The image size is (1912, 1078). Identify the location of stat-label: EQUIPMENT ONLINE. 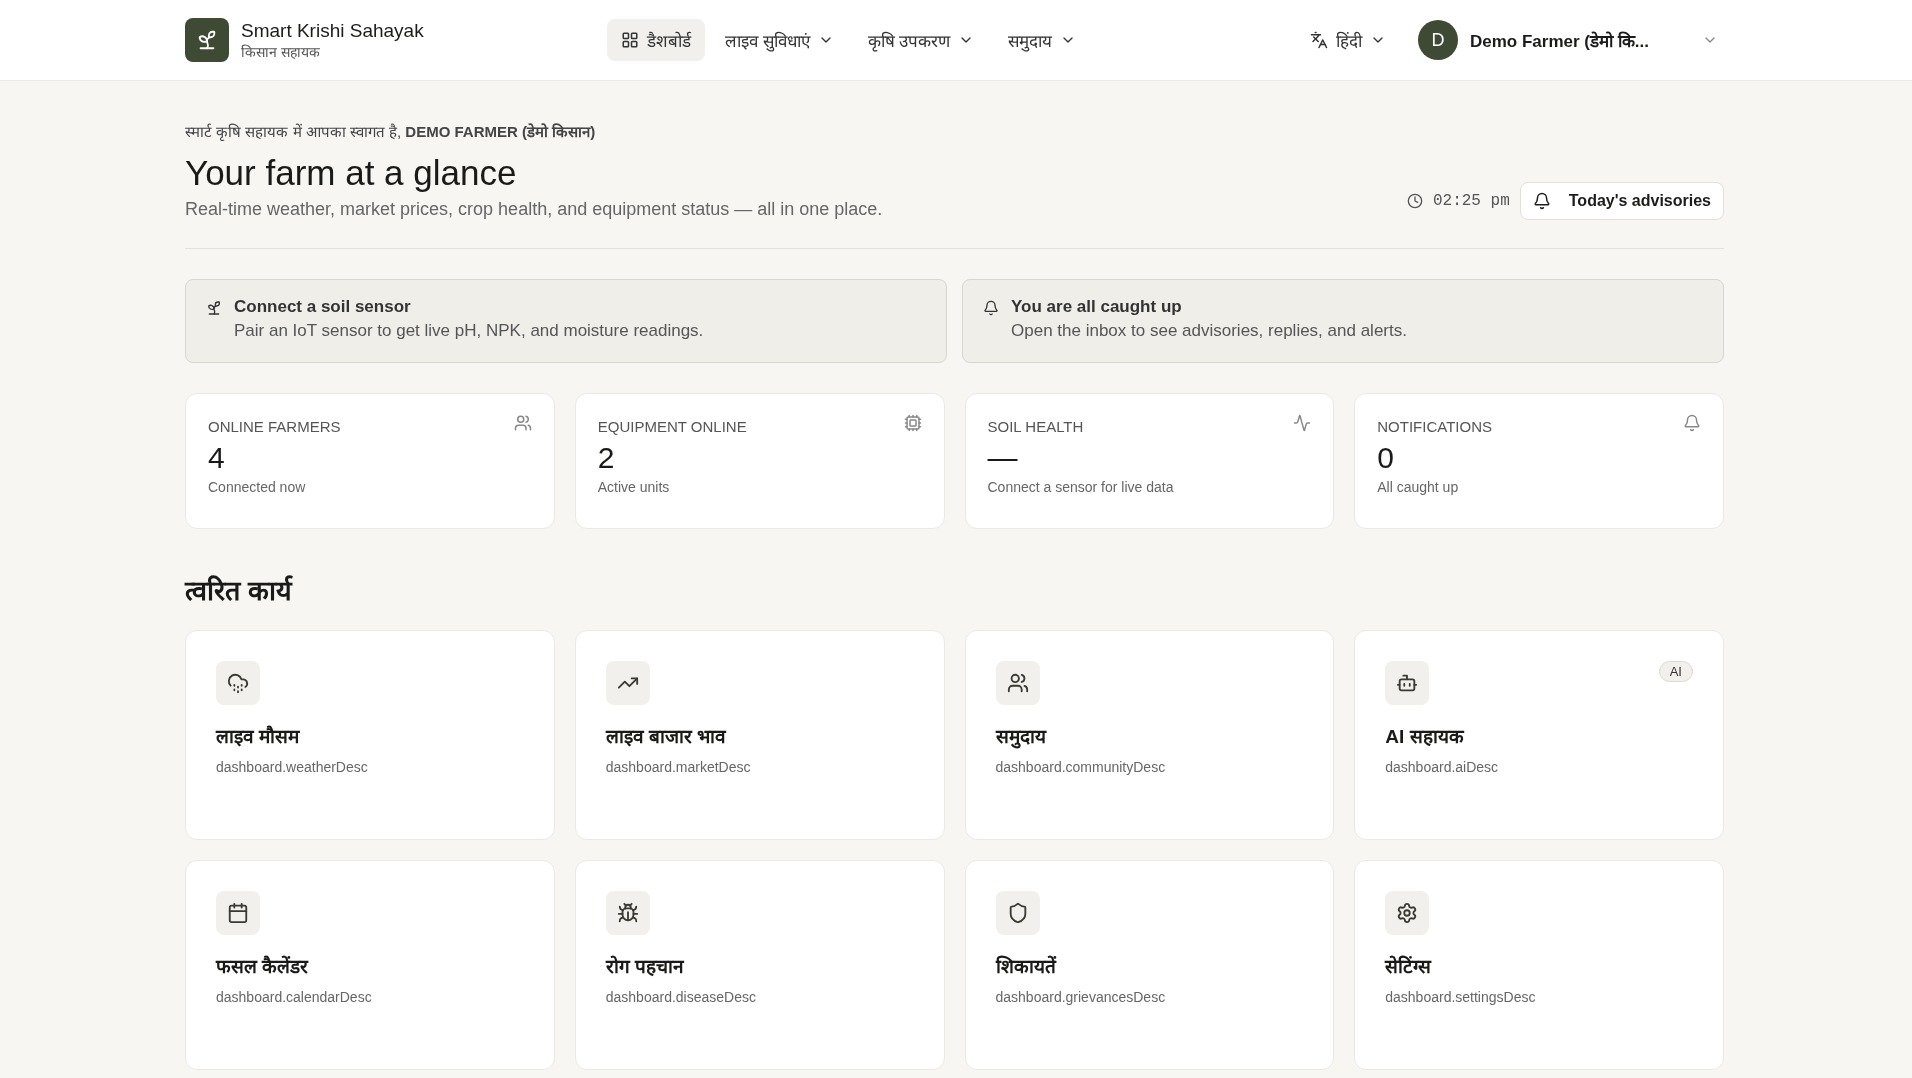
(672, 426).